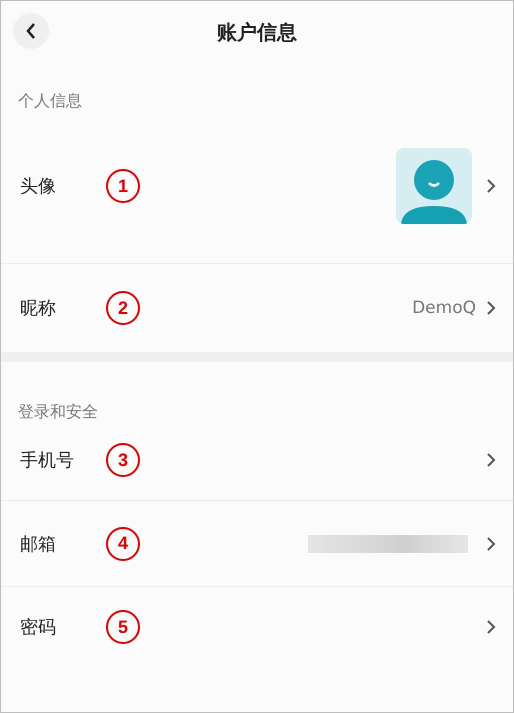 The image size is (514, 713). Describe the element at coordinates (444, 308) in the screenshot. I see `nickname-value: DemoQ` at that location.